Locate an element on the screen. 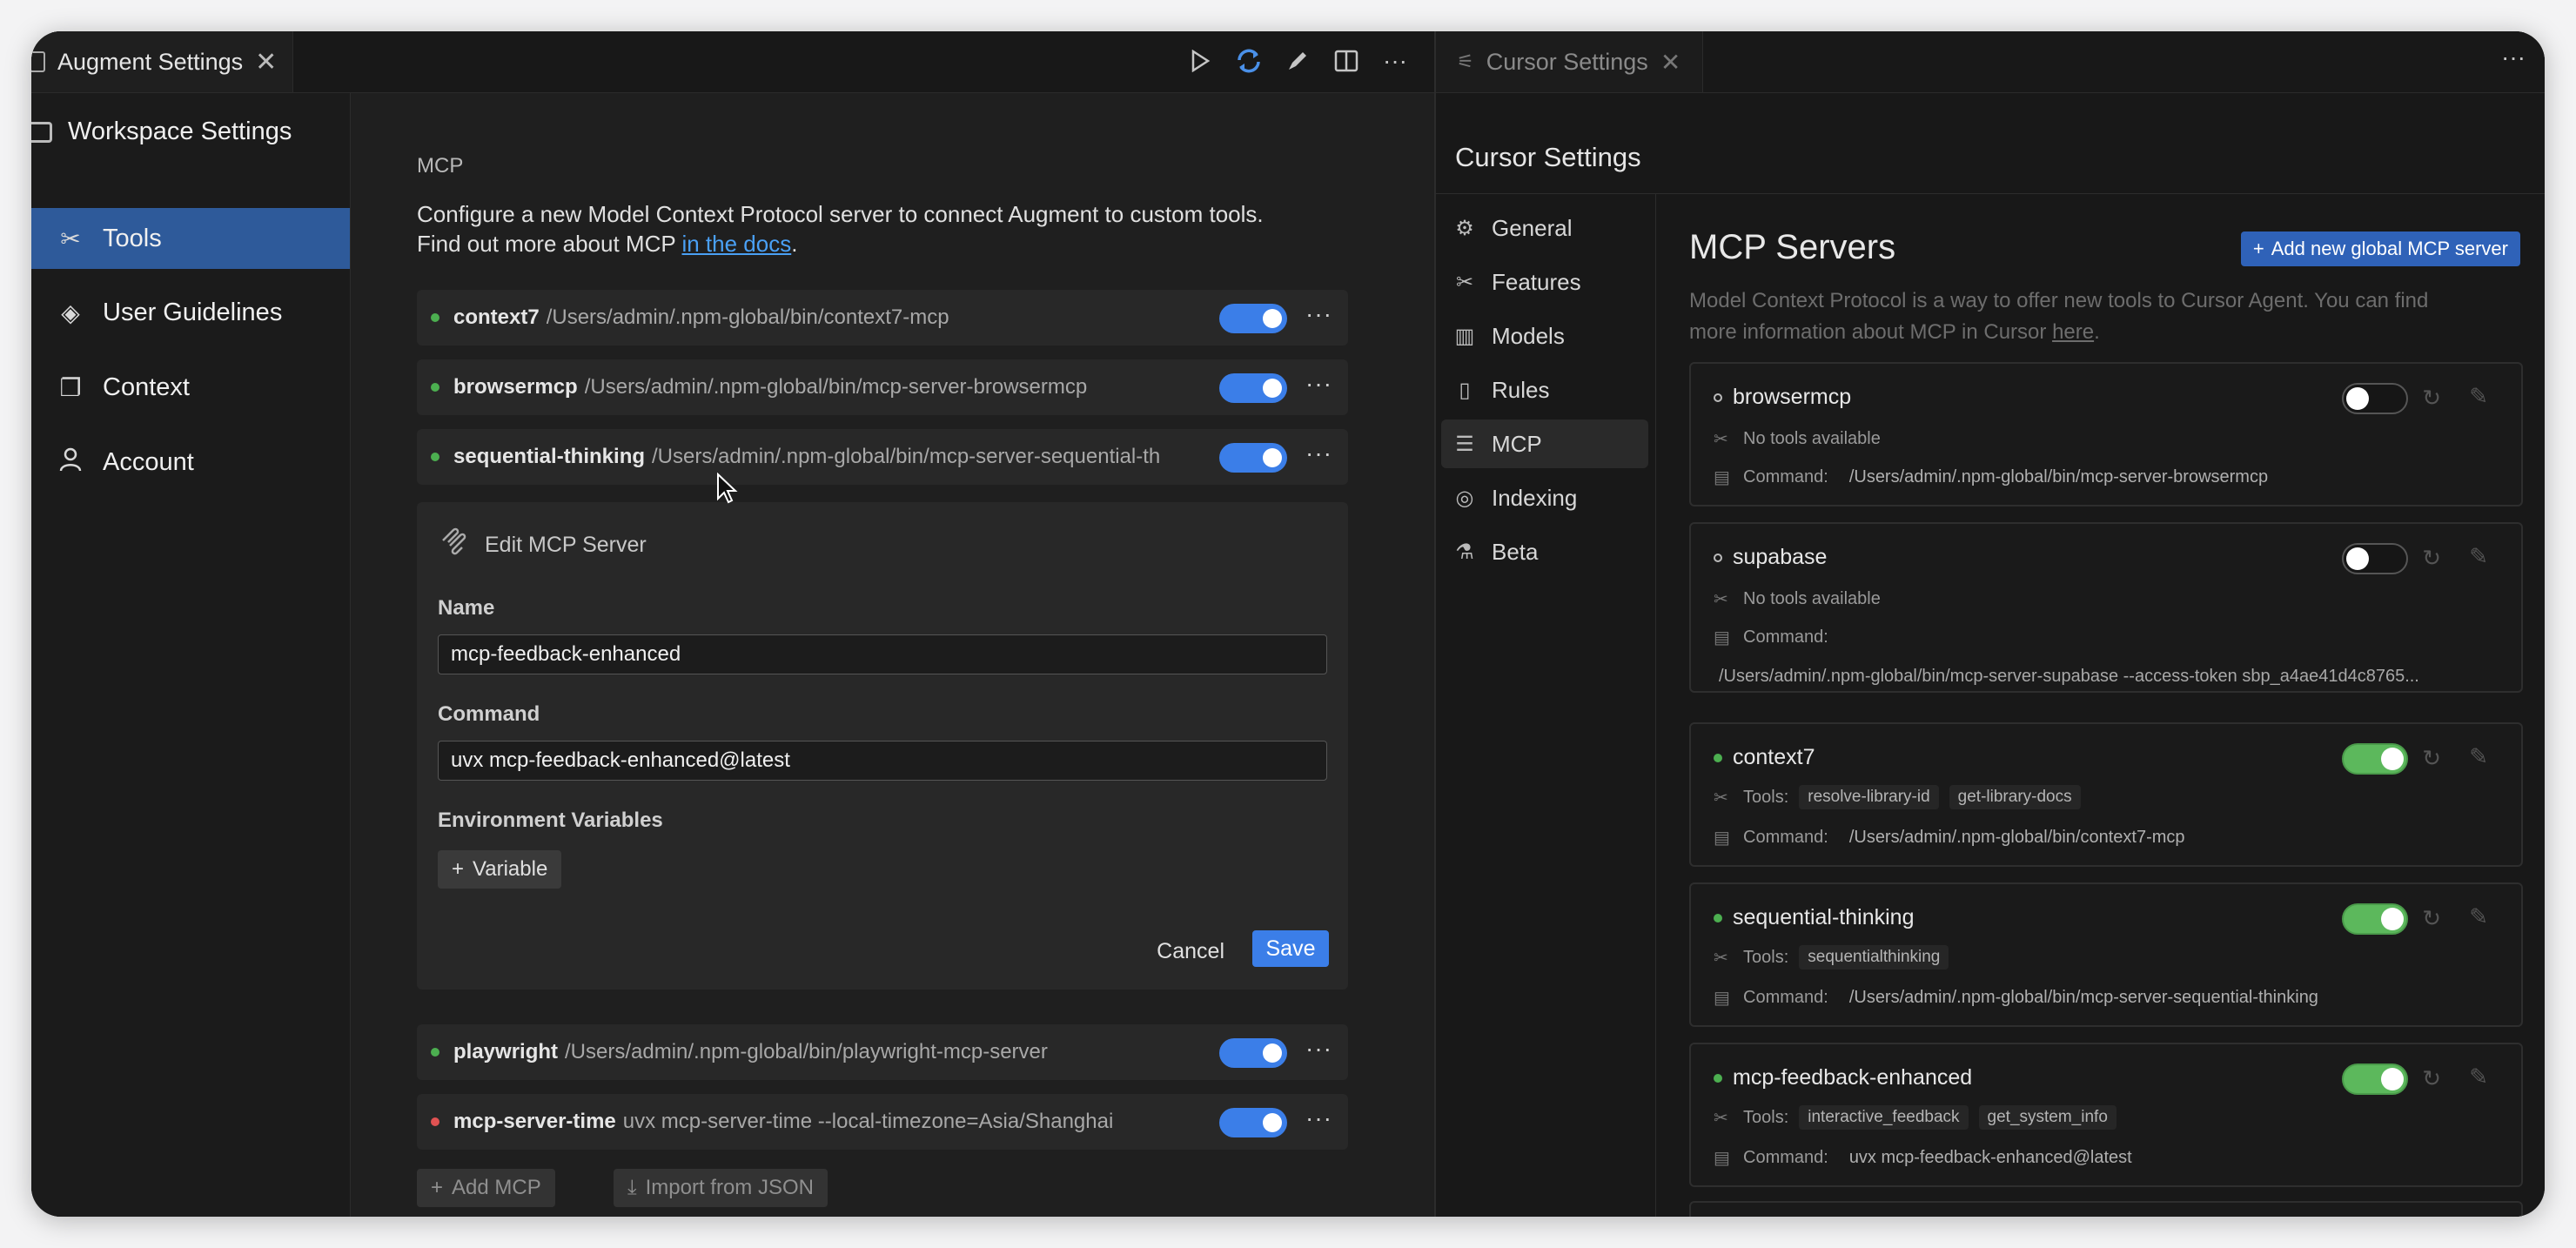  server-name: context7 is located at coordinates (1774, 757).